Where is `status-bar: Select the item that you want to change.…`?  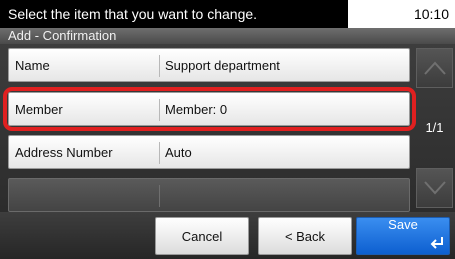
status-bar: Select the item that you want to change.… is located at coordinates (227, 14).